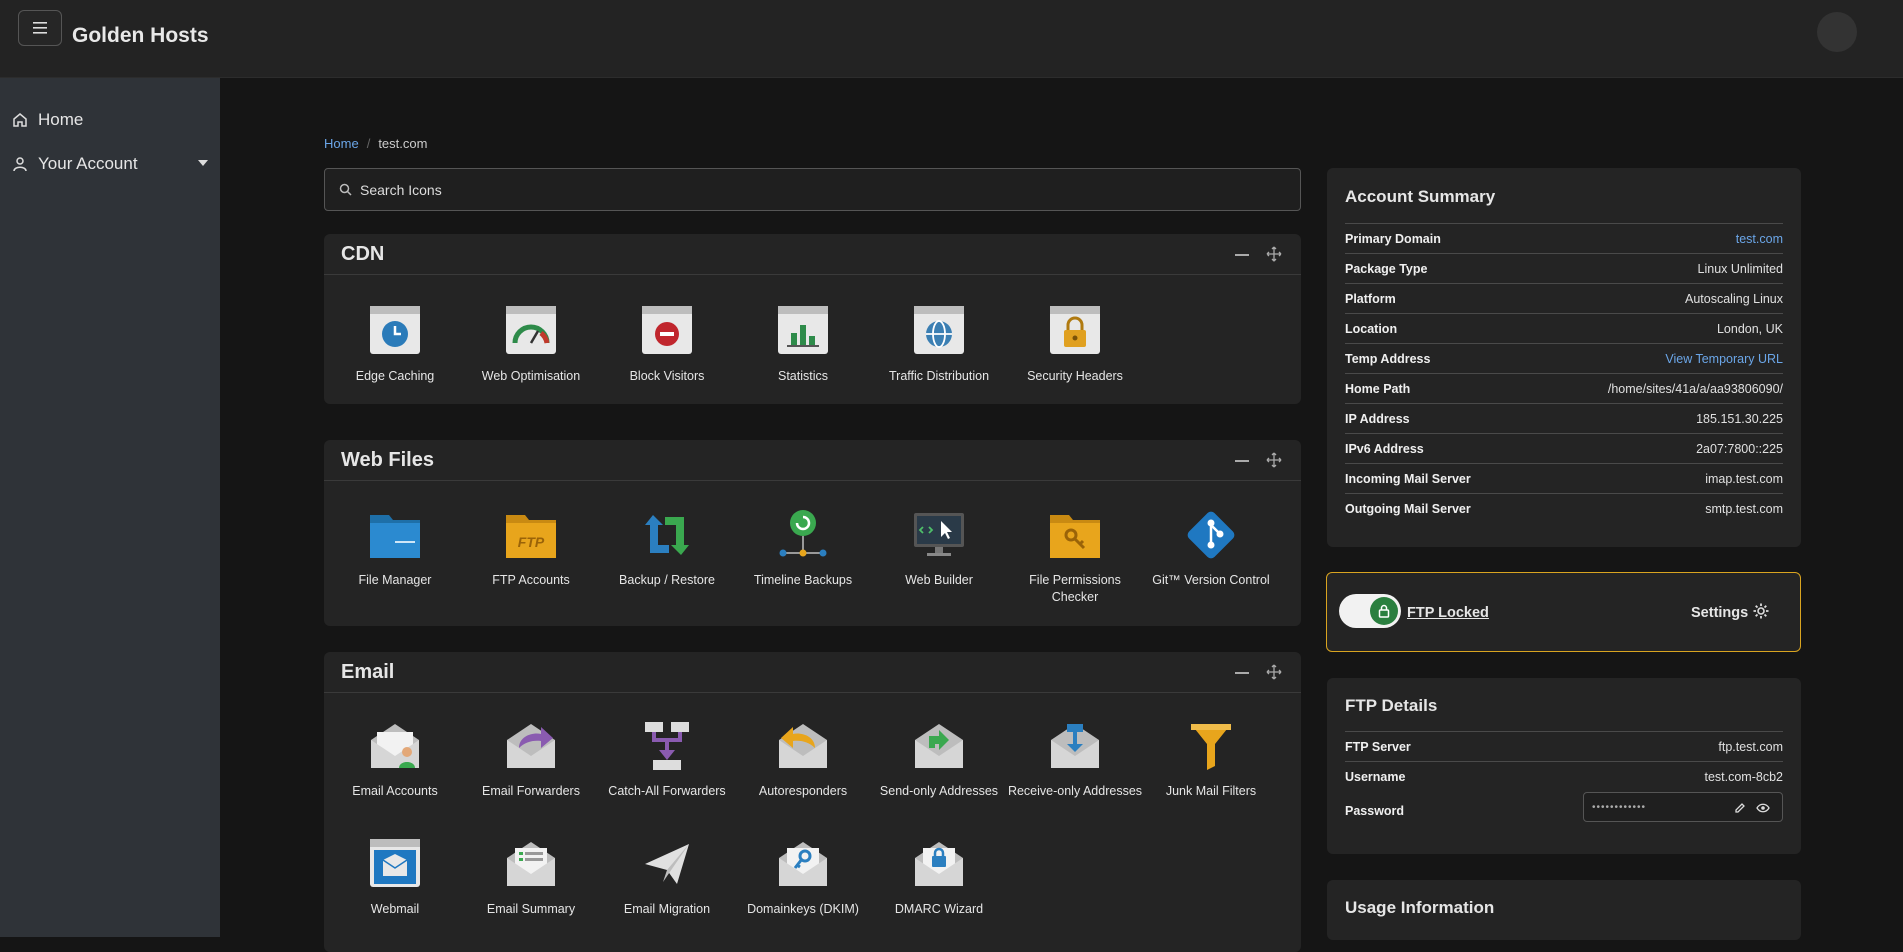  I want to click on row-key: Home Path, so click(1378, 388).